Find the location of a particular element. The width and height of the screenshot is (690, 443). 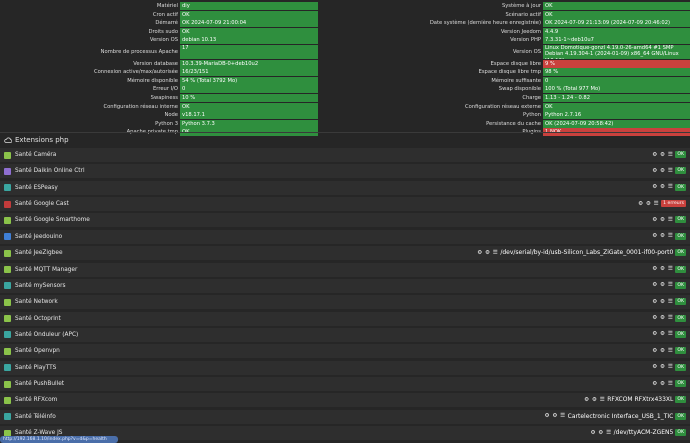

extension-name: Santé Octoprint is located at coordinates (38, 319).